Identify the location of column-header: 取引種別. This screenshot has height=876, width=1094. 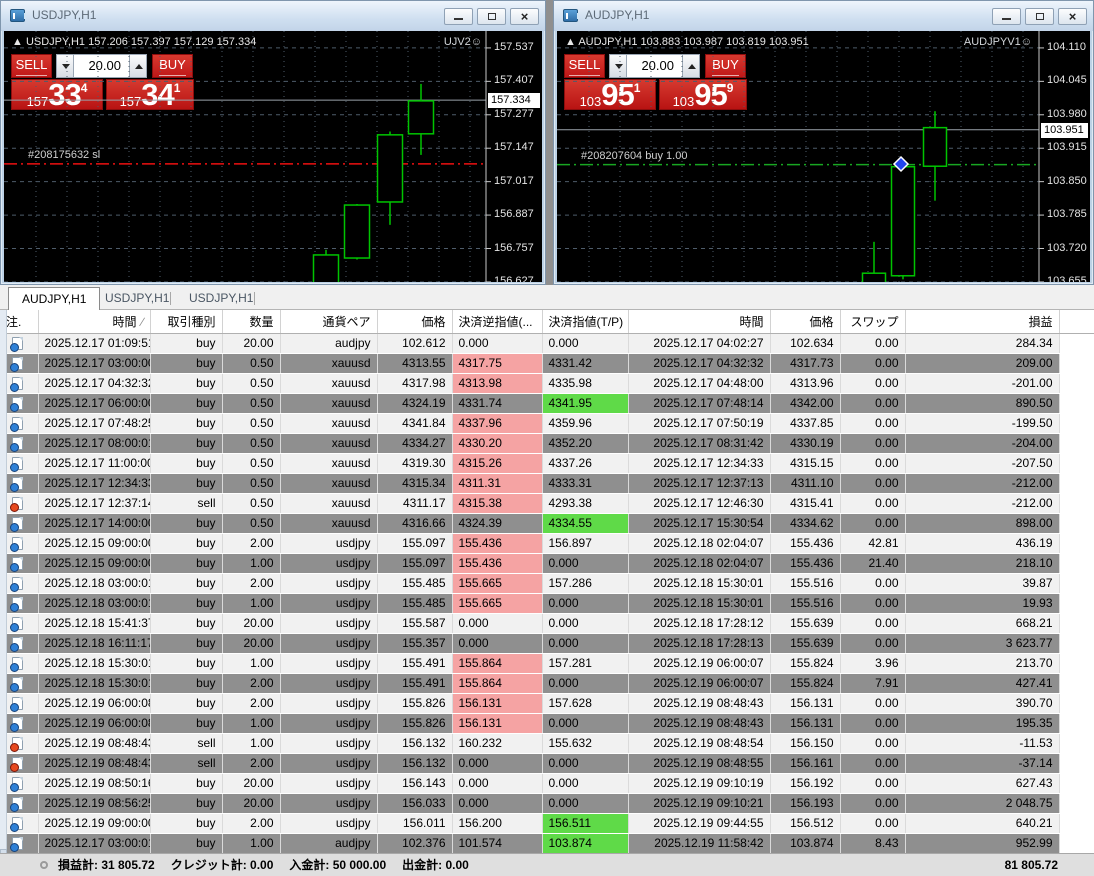
(186, 322).